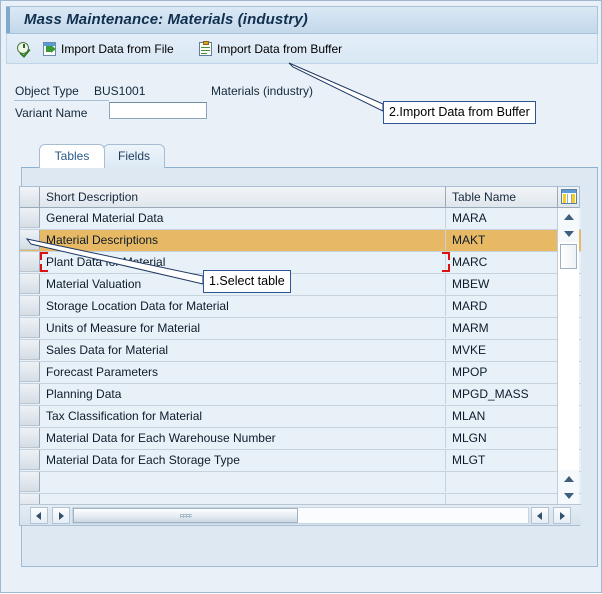 This screenshot has height=594, width=602. What do you see at coordinates (30, 197) in the screenshot?
I see `grid-select-all-corner` at bounding box center [30, 197].